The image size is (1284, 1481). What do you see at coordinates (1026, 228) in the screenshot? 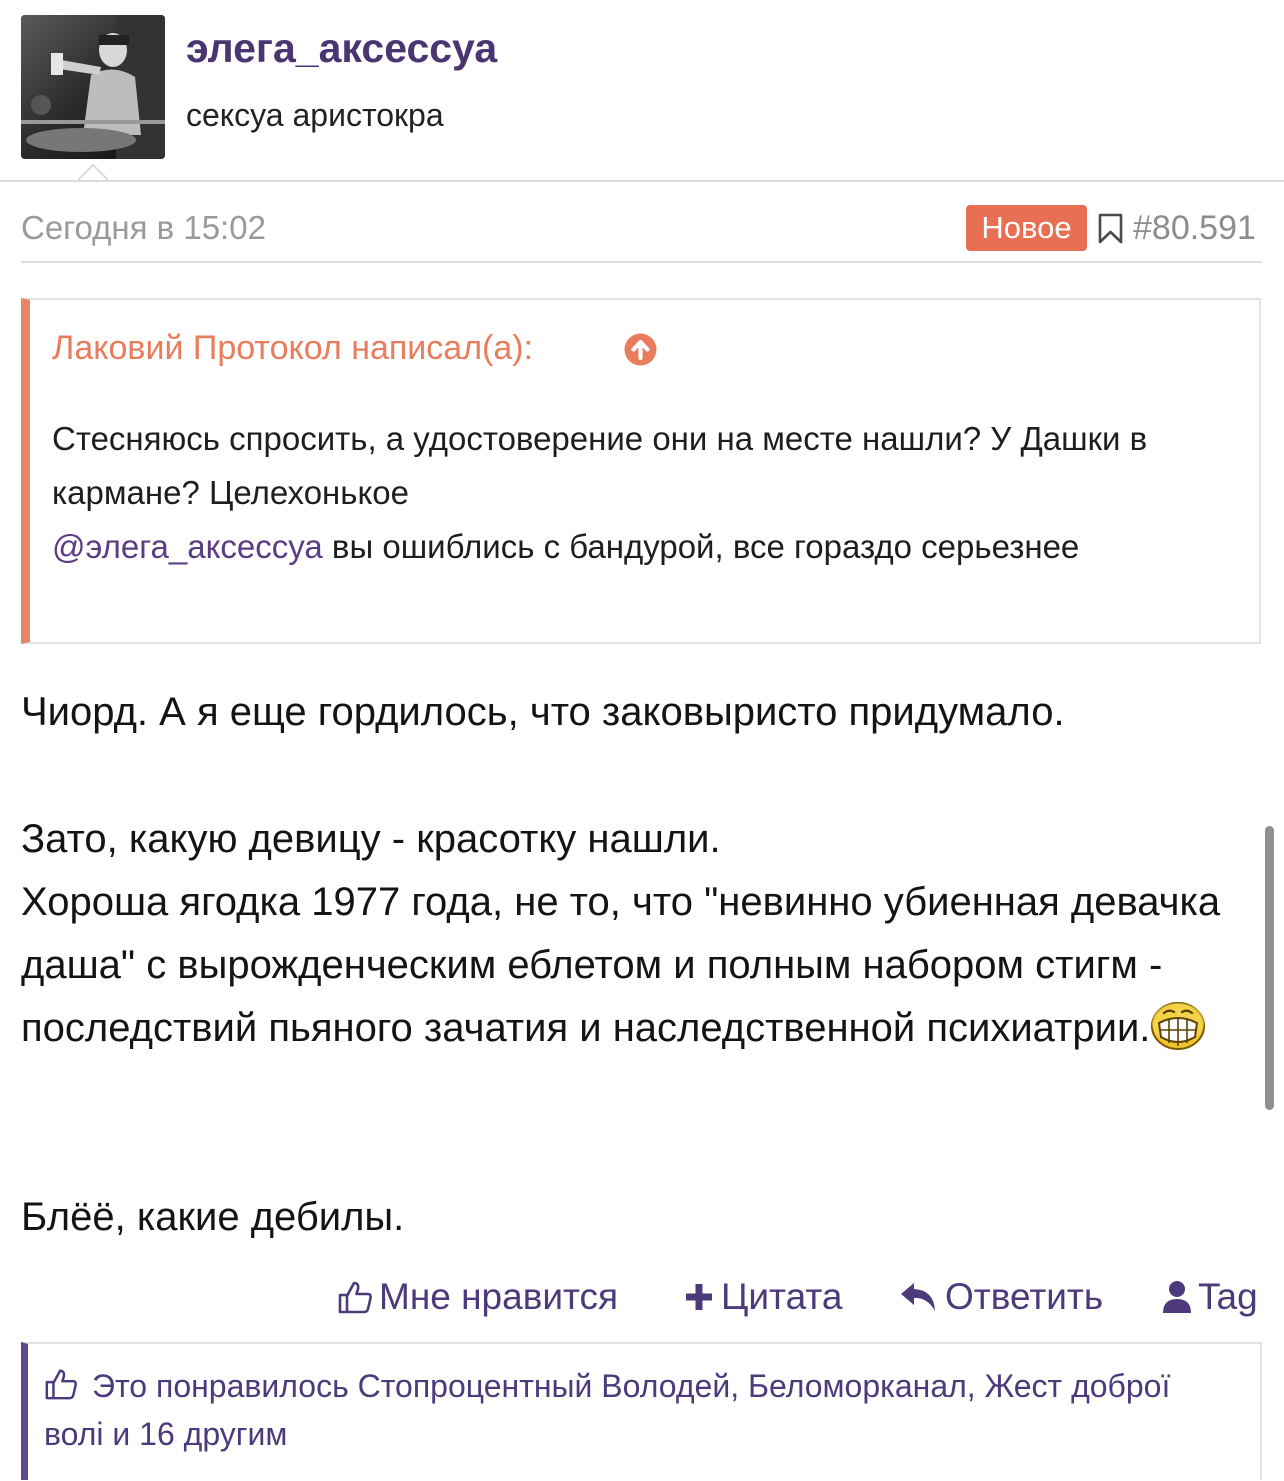
I see `new-badge: Новое` at bounding box center [1026, 228].